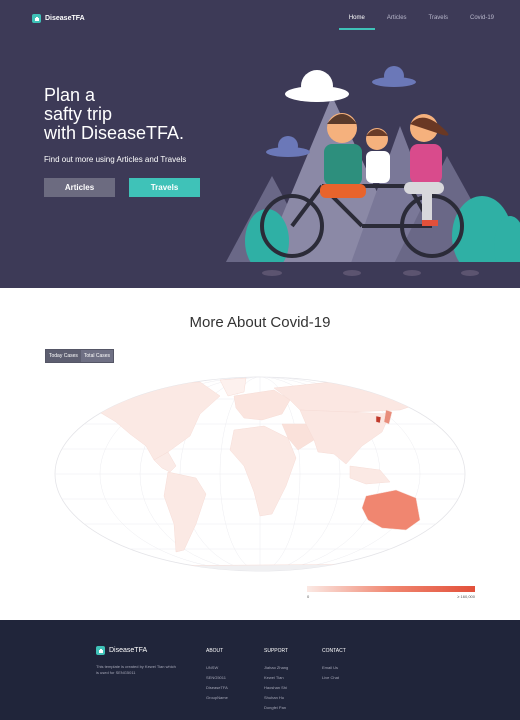  What do you see at coordinates (481, 18) in the screenshot?
I see `nav-covid-label: Covid-19` at bounding box center [481, 18].